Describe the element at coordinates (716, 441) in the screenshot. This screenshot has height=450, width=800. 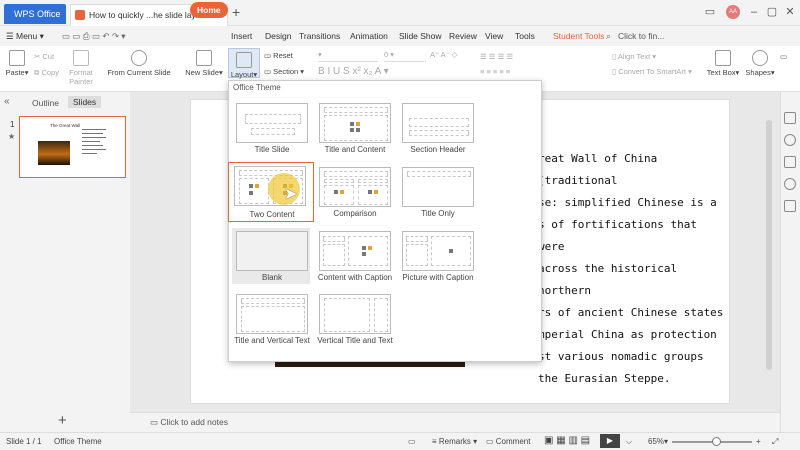
I see `zoom-slider-handle` at that location.